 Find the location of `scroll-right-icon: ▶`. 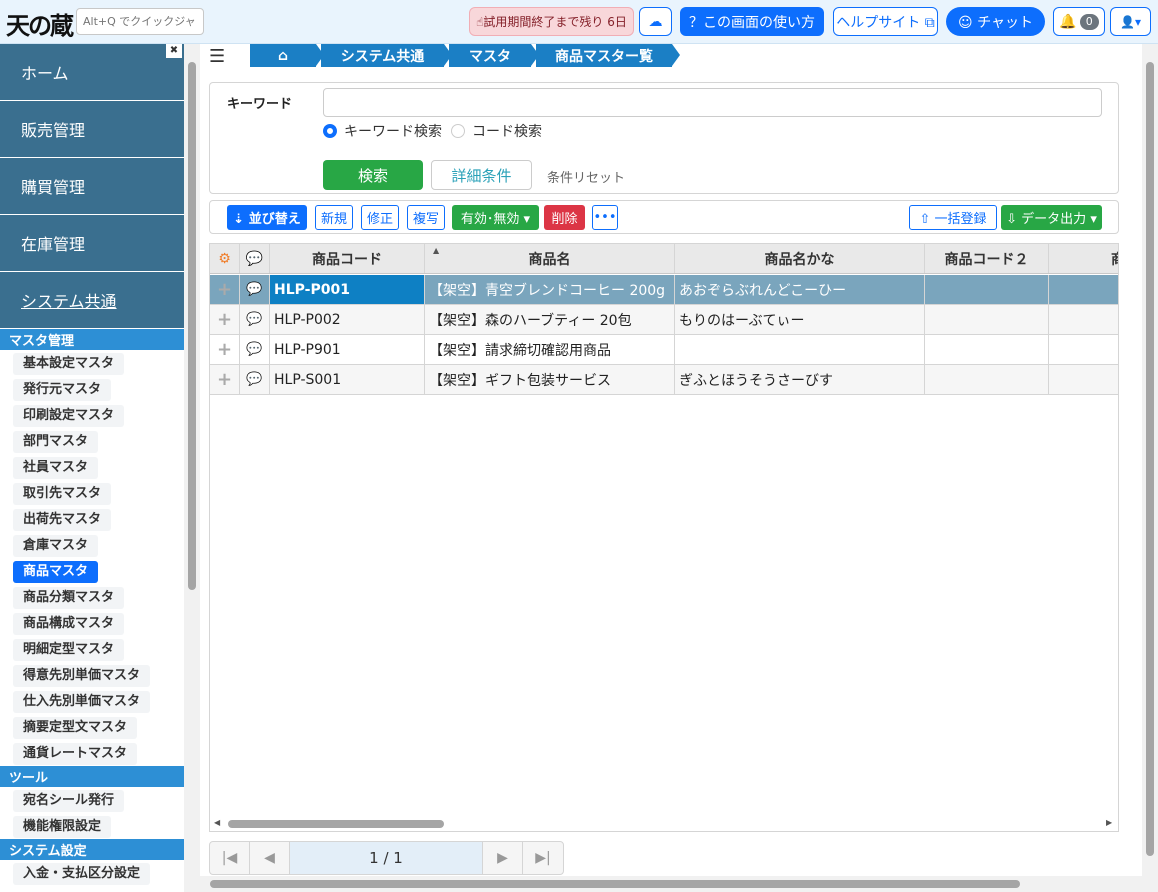

scroll-right-icon: ▶ is located at coordinates (1109, 822).